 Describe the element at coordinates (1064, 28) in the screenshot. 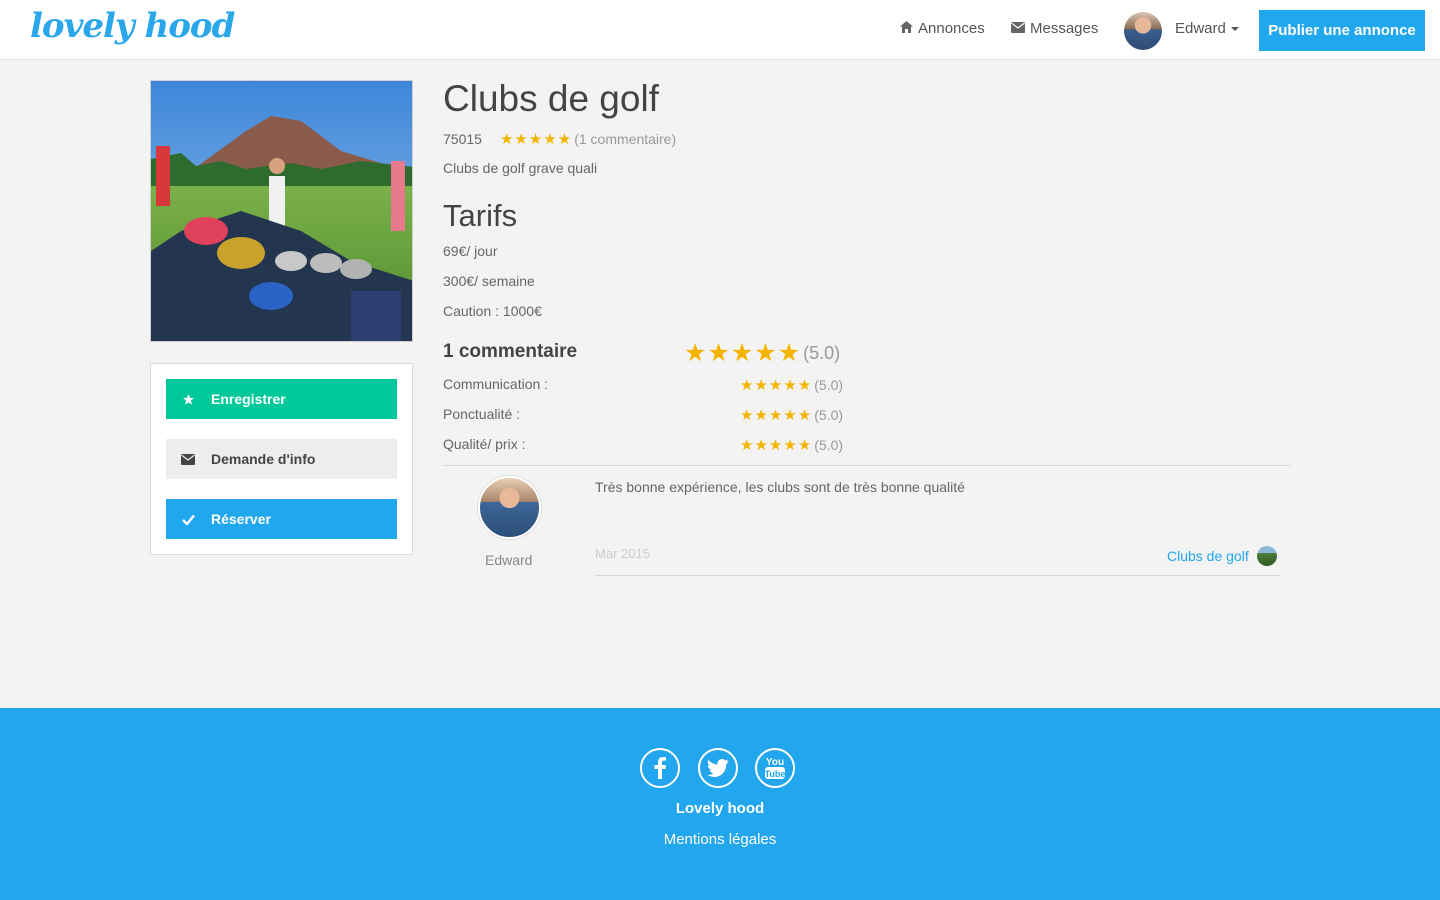

I see `nav-messages-label: Messages` at that location.